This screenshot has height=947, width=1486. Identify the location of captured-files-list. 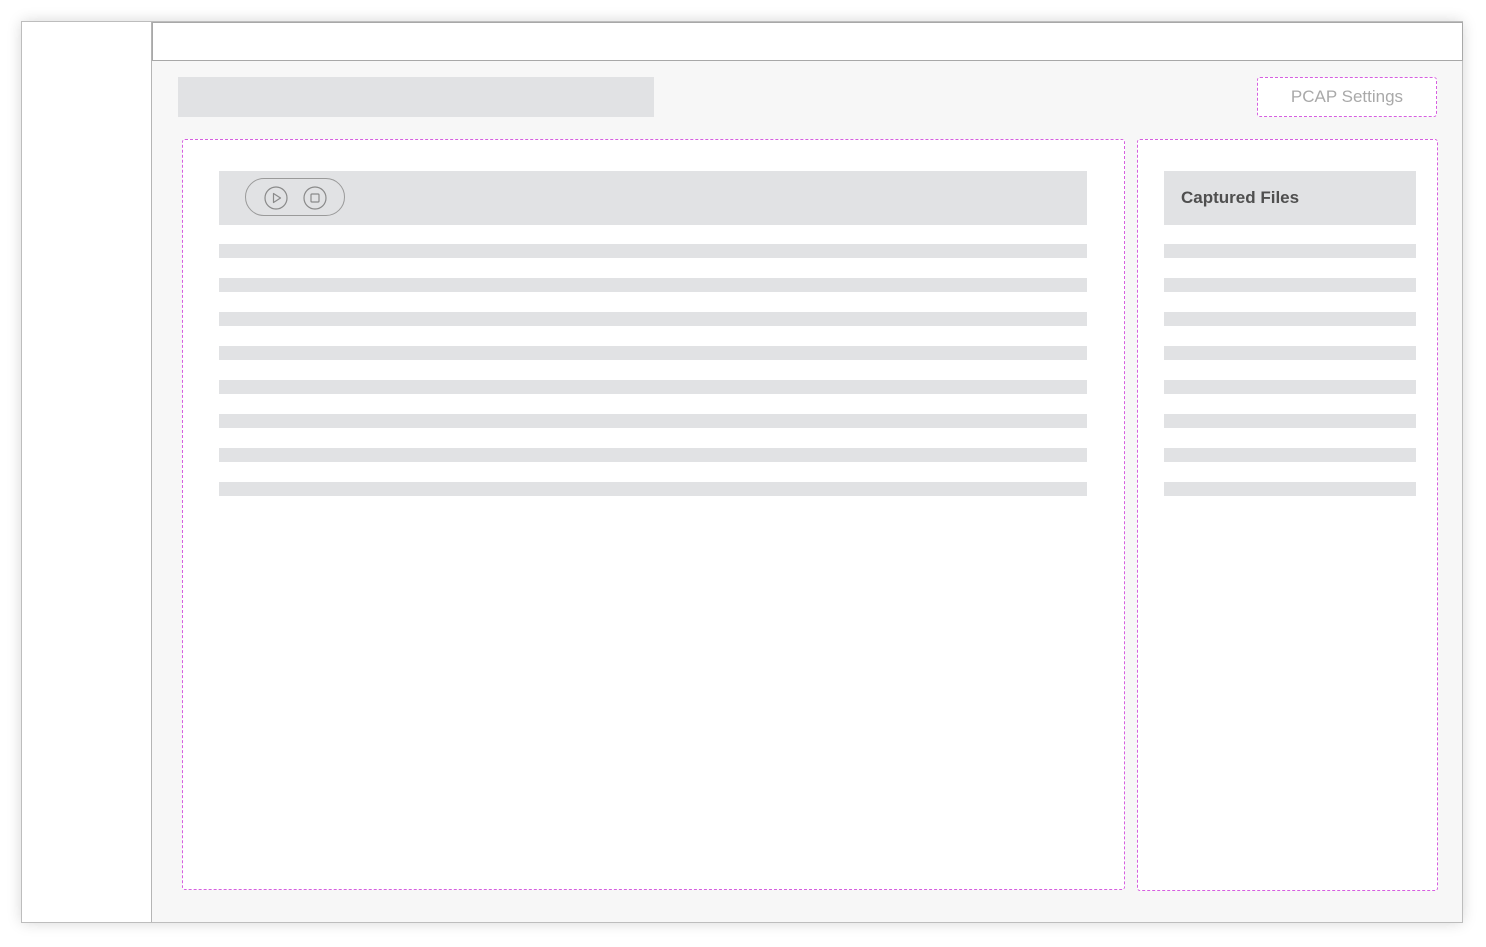
(1290, 380).